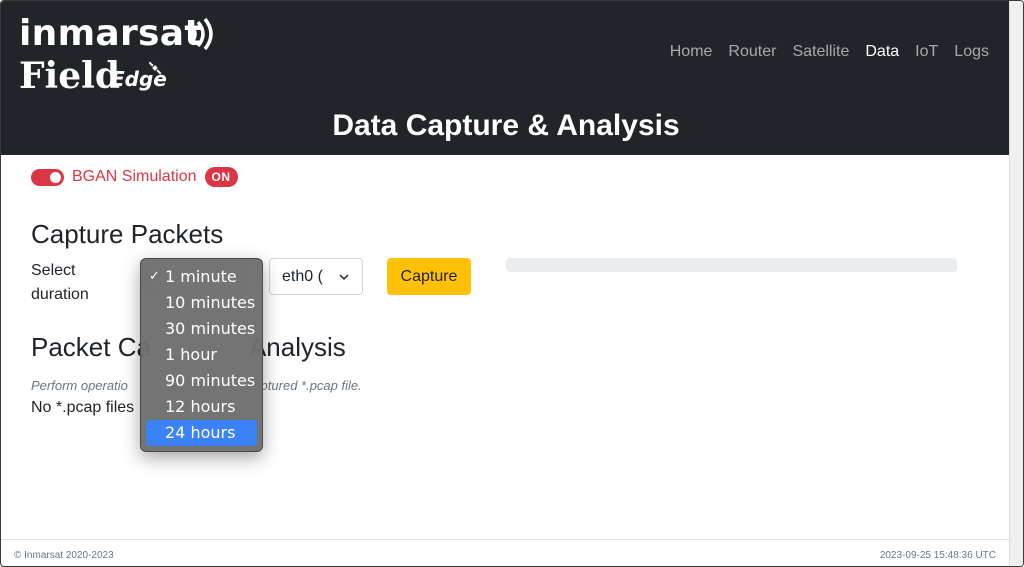  Describe the element at coordinates (191, 354) in the screenshot. I see `option-label: 1 hour` at that location.